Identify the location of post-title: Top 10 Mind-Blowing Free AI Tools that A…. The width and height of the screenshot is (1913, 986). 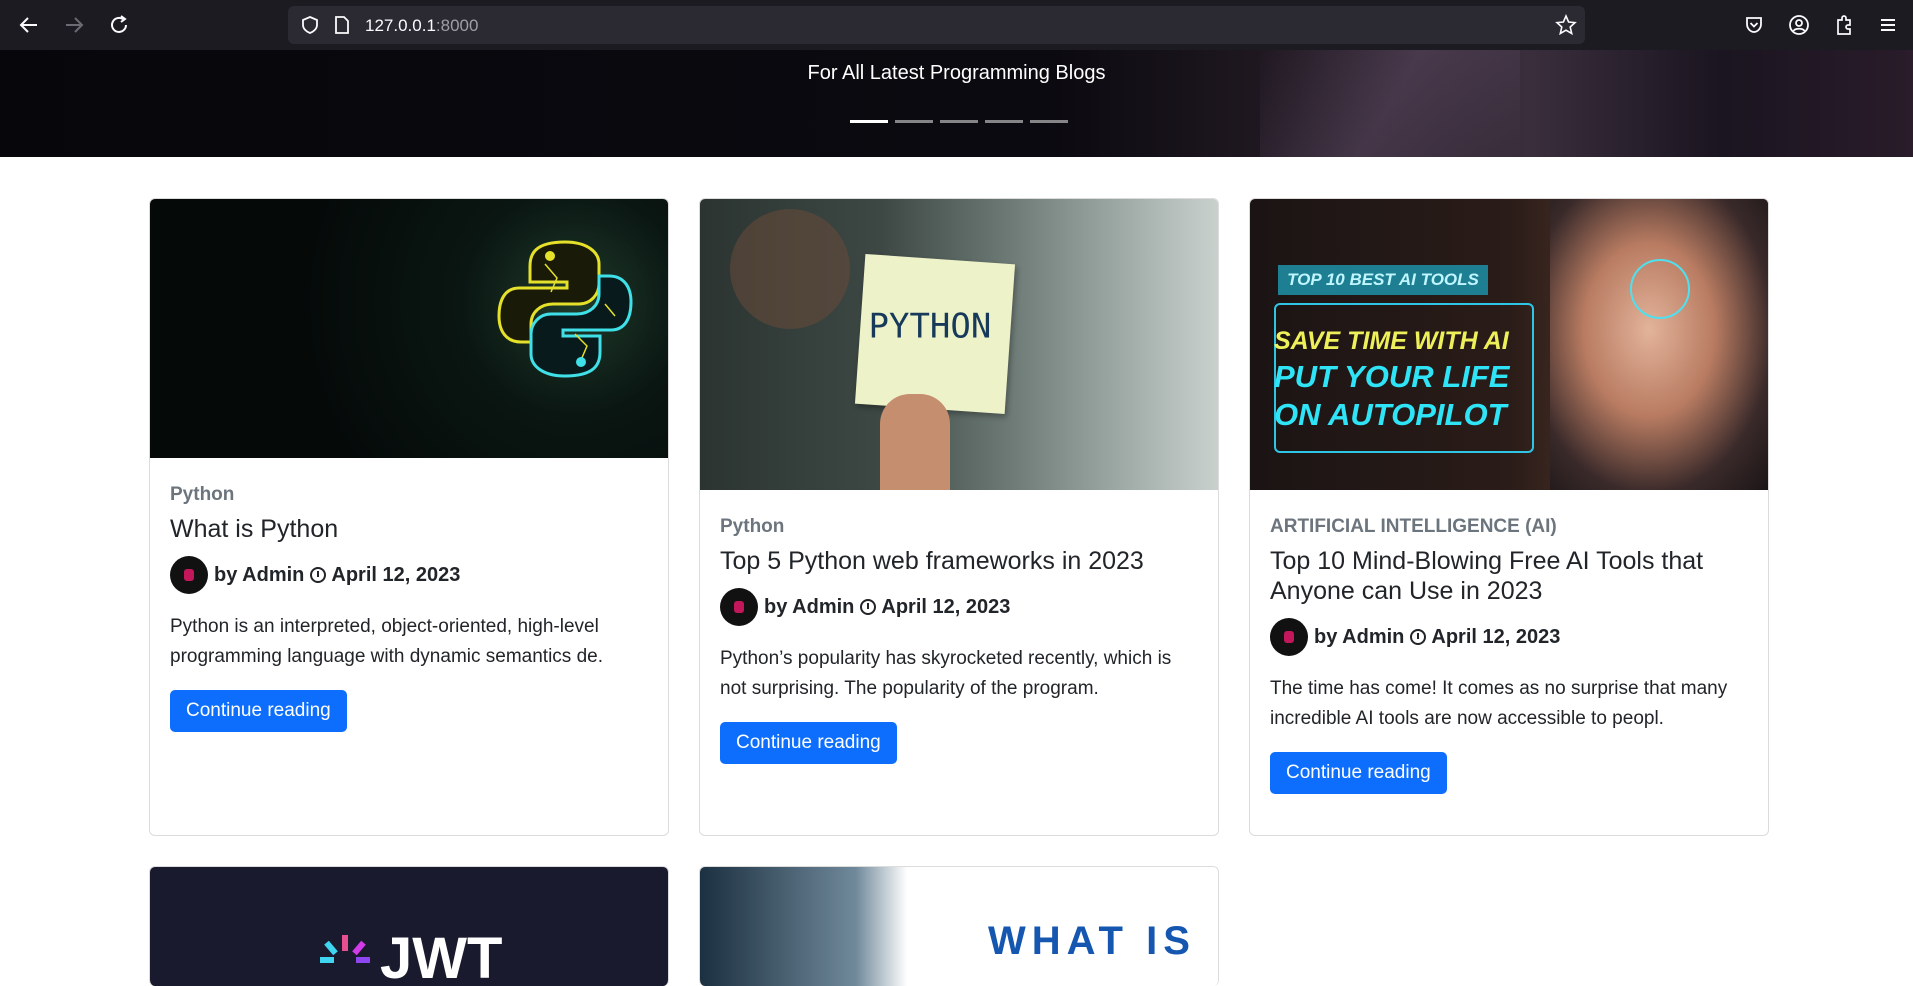
(1509, 576).